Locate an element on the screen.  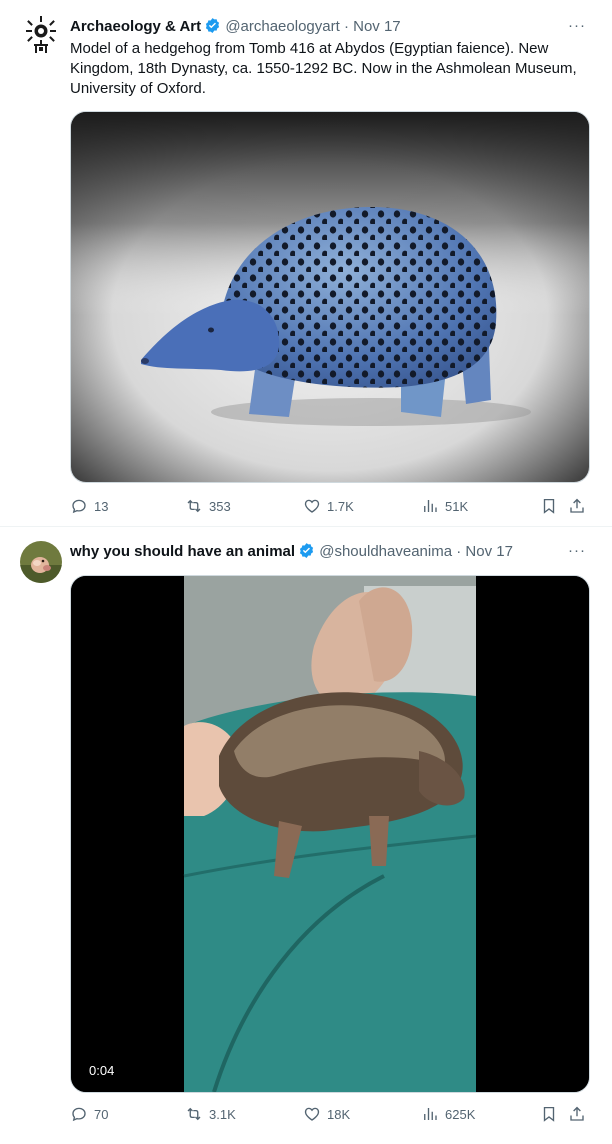
repost-button: 3.1K is located at coordinates (210, 1114).